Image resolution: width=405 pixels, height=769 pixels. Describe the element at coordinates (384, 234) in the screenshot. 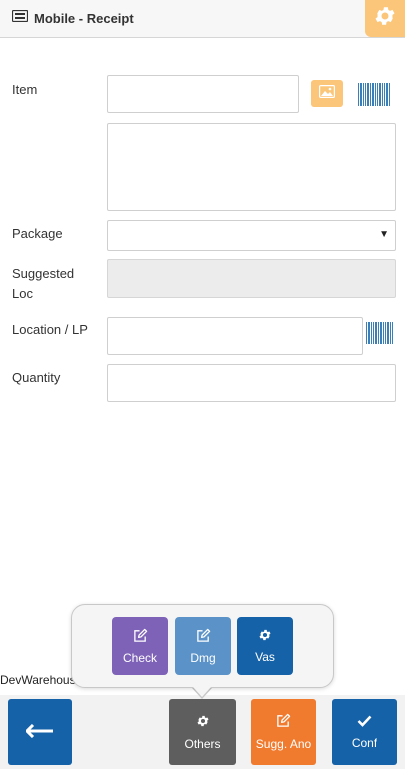

I see `caret-down-icon: ▼` at that location.